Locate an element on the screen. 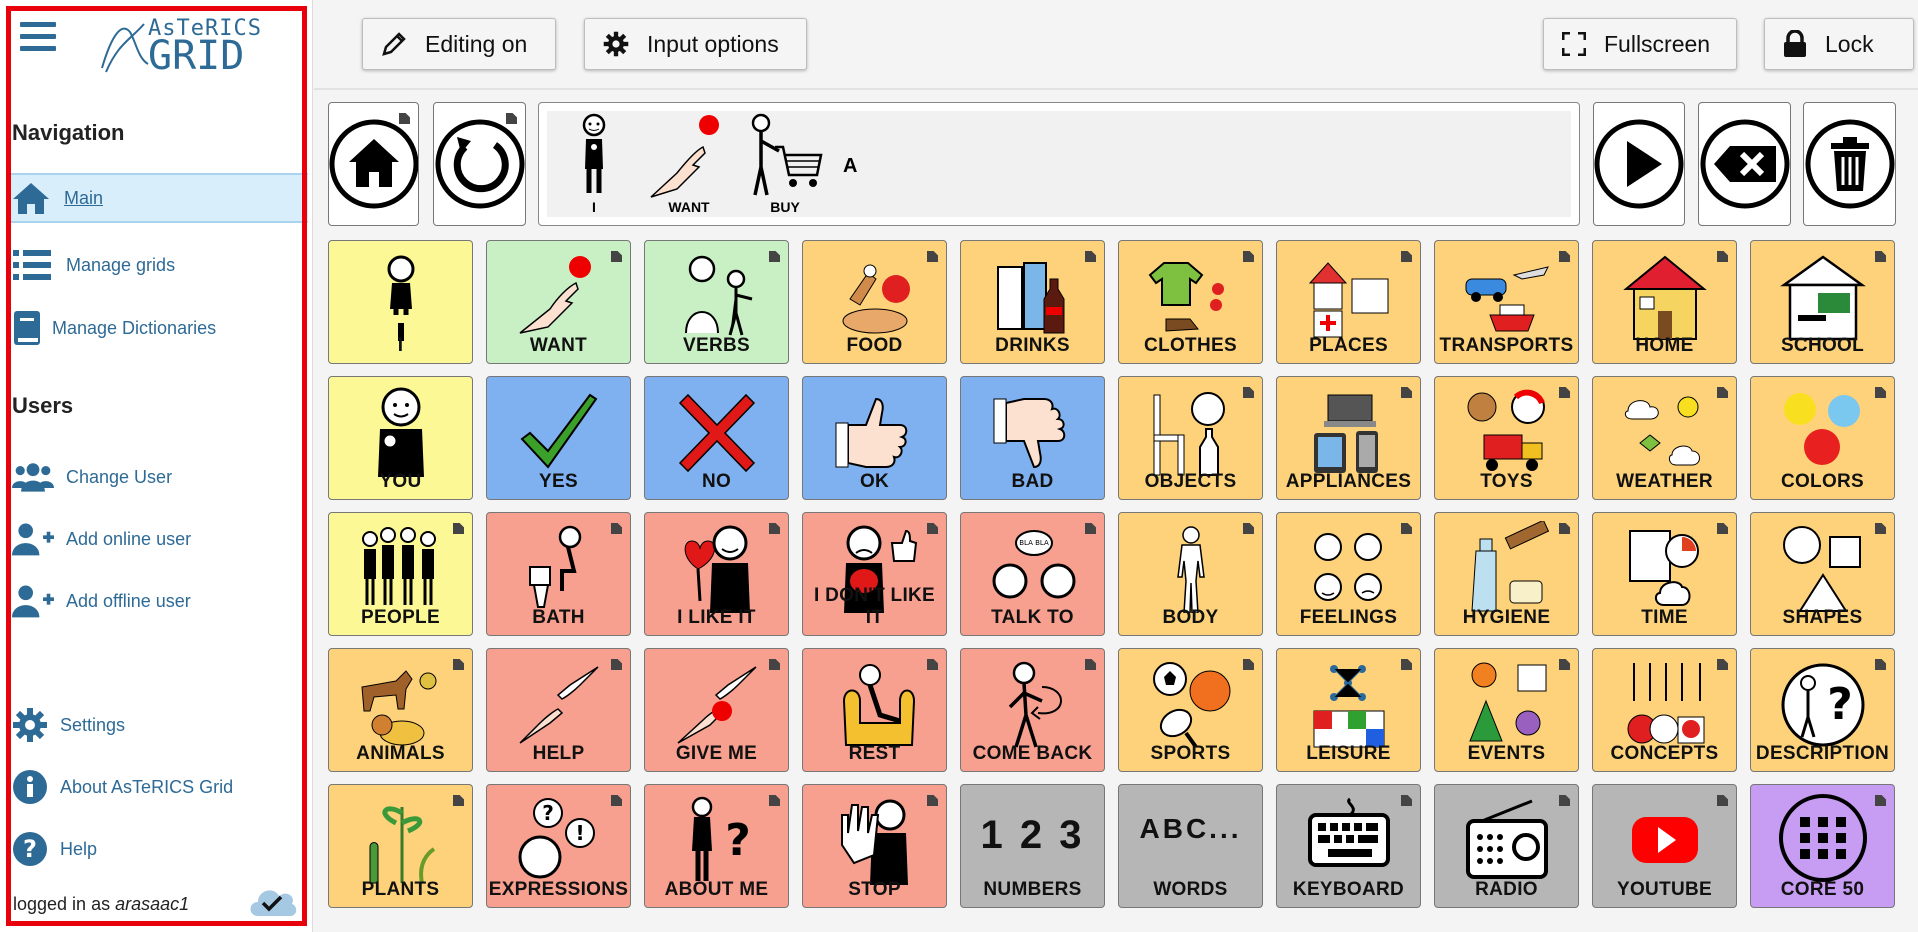 This screenshot has width=1918, height=932. grid-cell-about-me: ? ABOUT ME is located at coordinates (716, 846).